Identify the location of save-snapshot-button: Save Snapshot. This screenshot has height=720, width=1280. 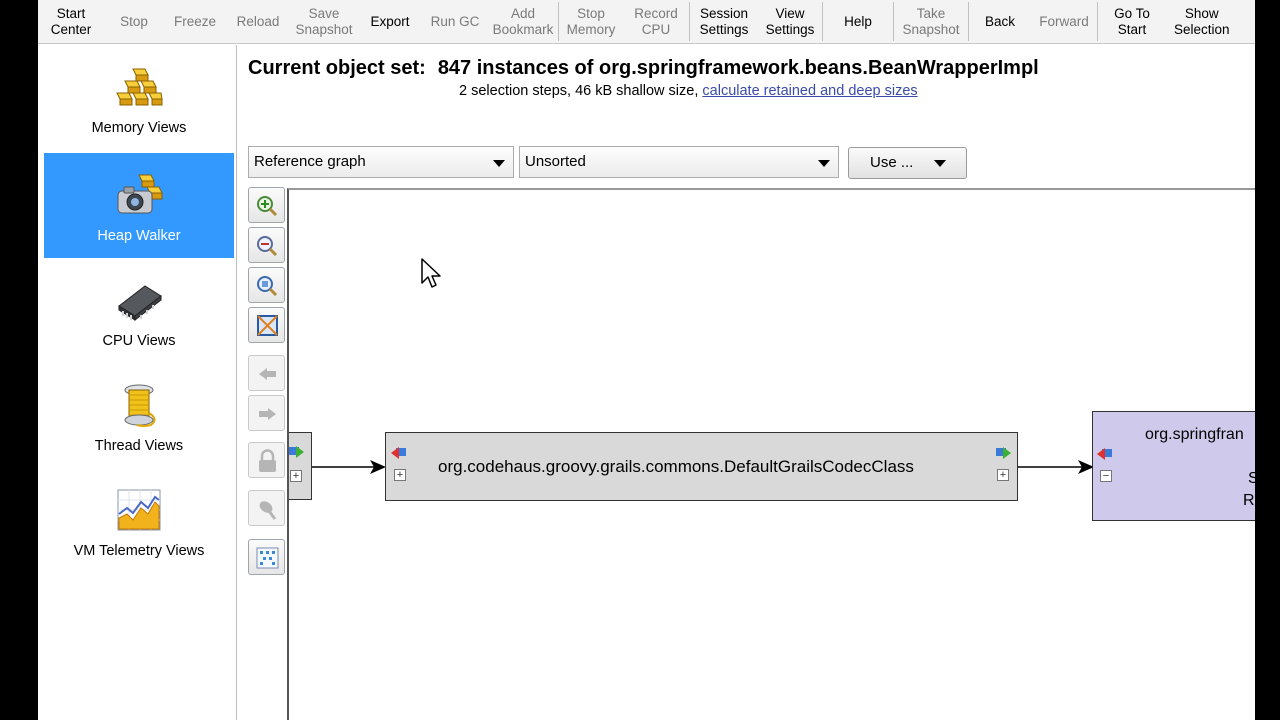
(324, 21).